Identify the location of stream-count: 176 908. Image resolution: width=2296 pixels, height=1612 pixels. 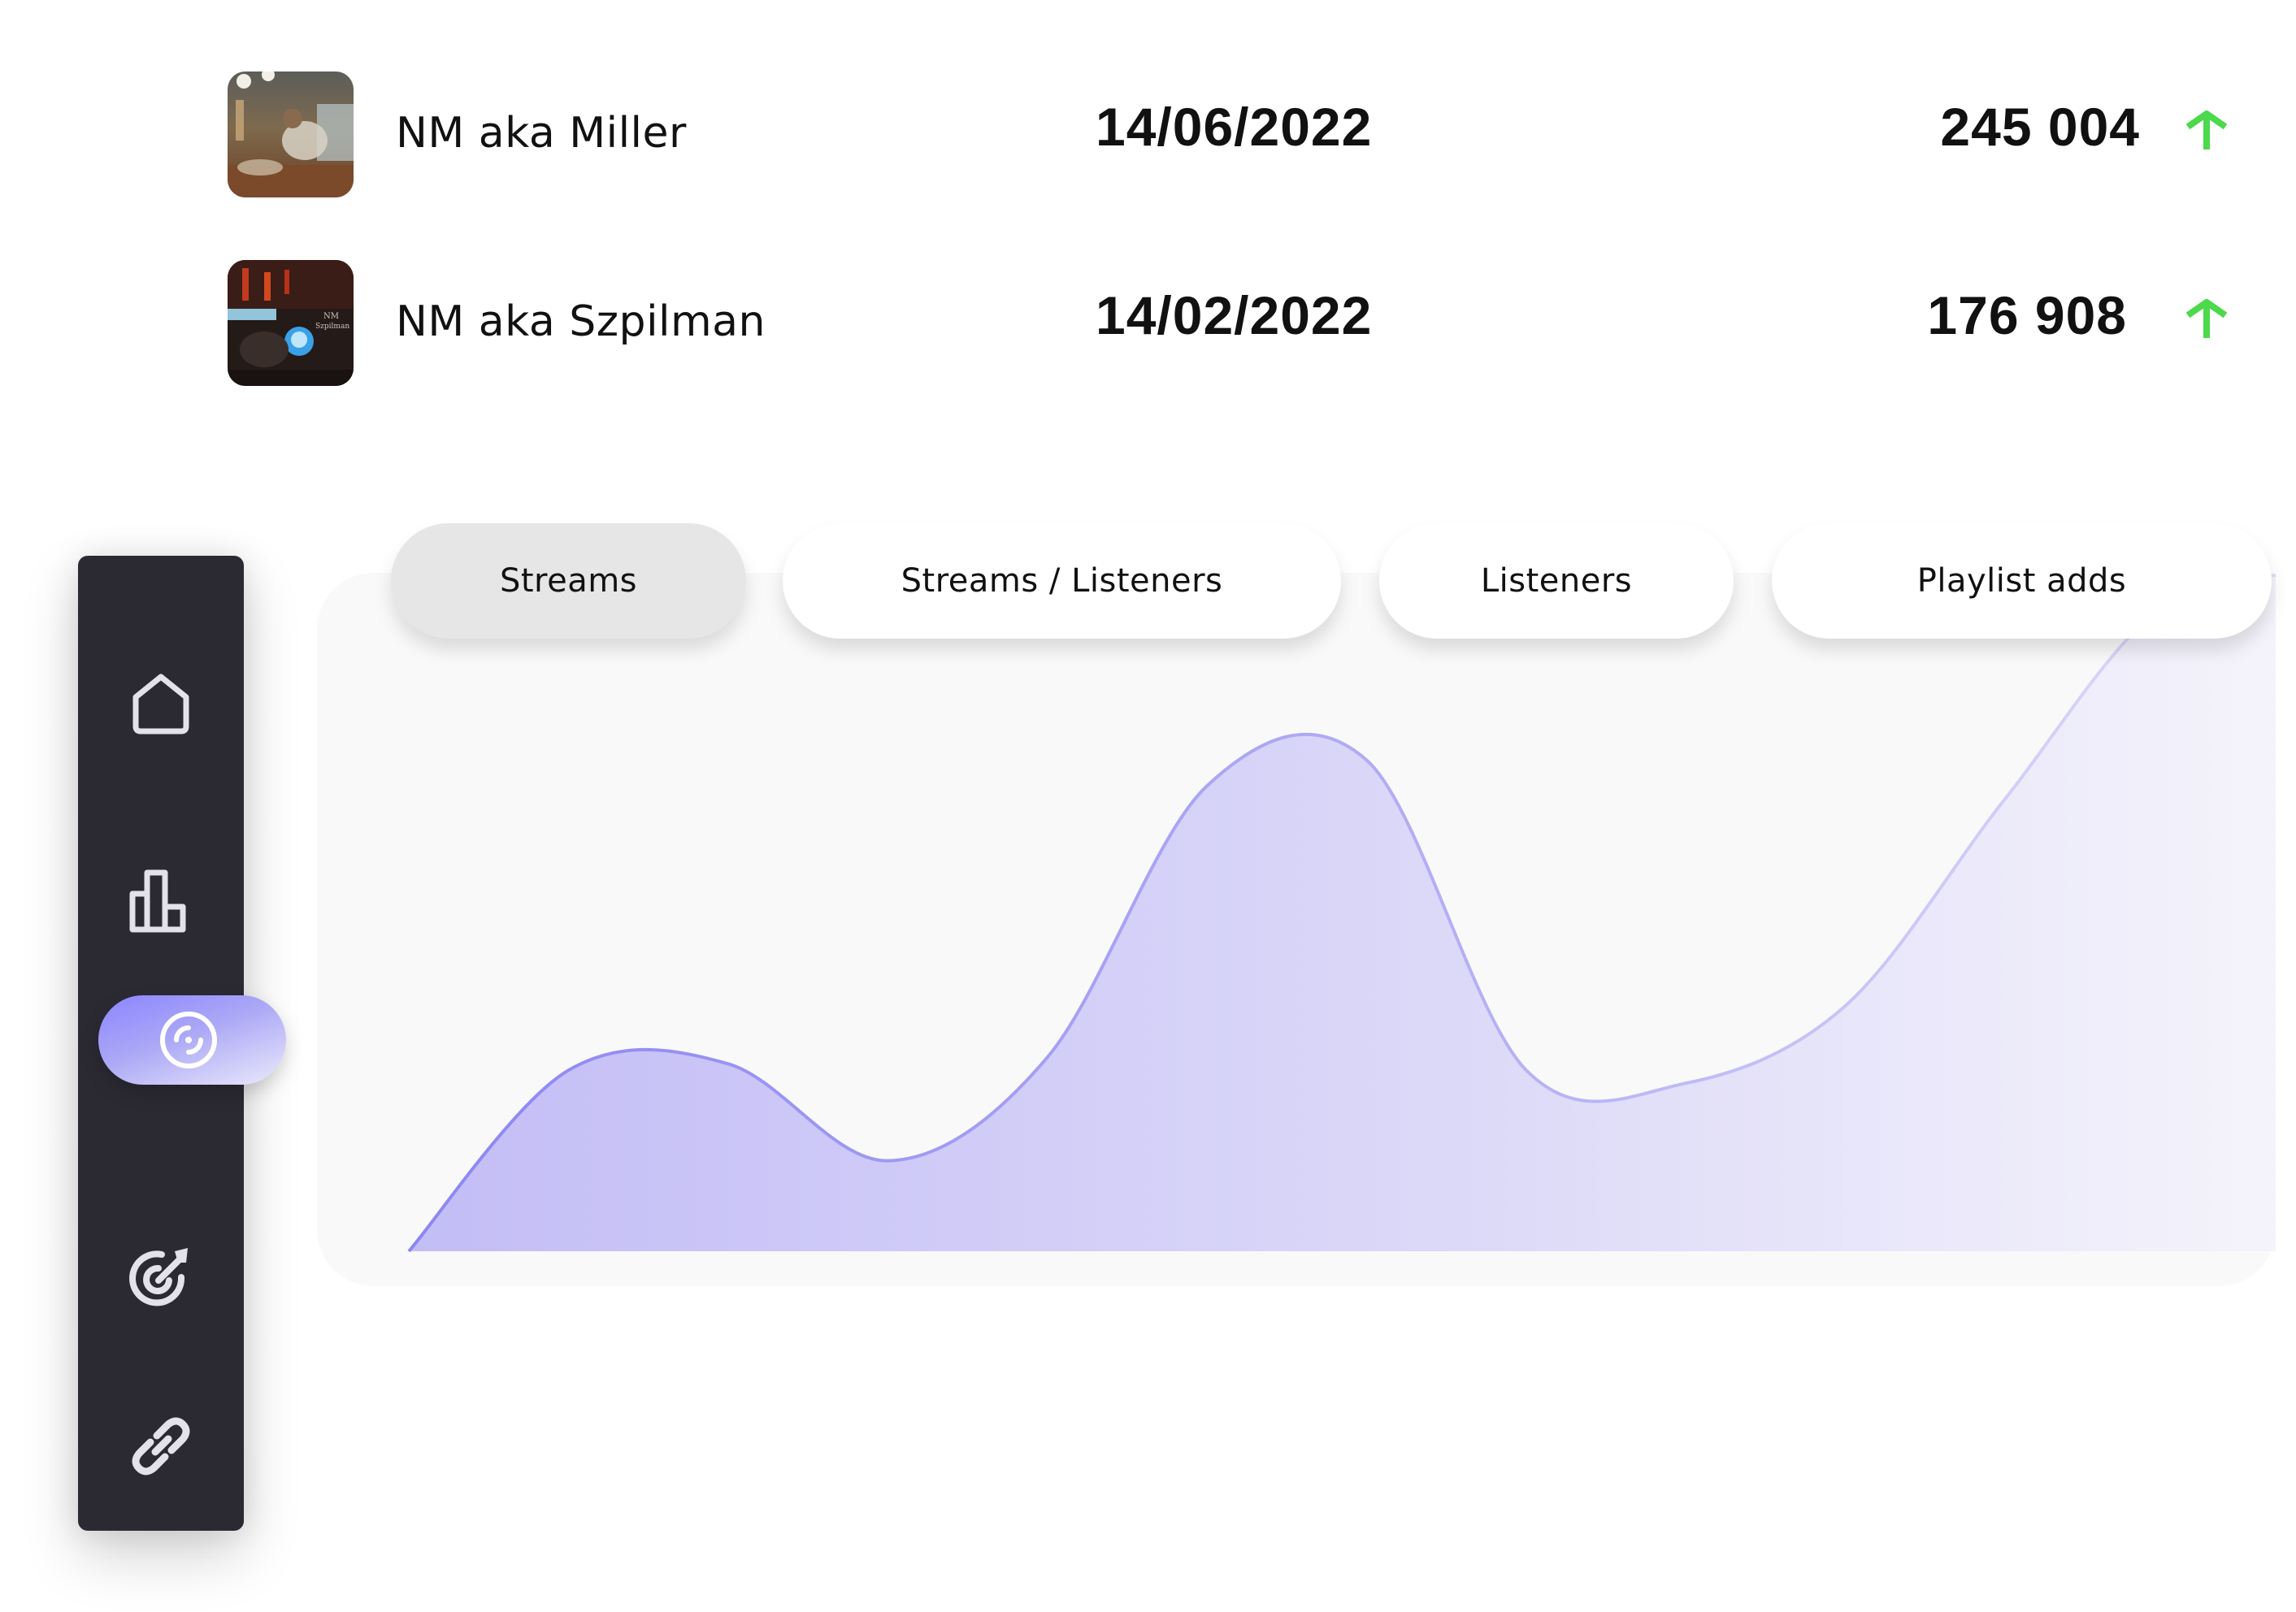
(2027, 315).